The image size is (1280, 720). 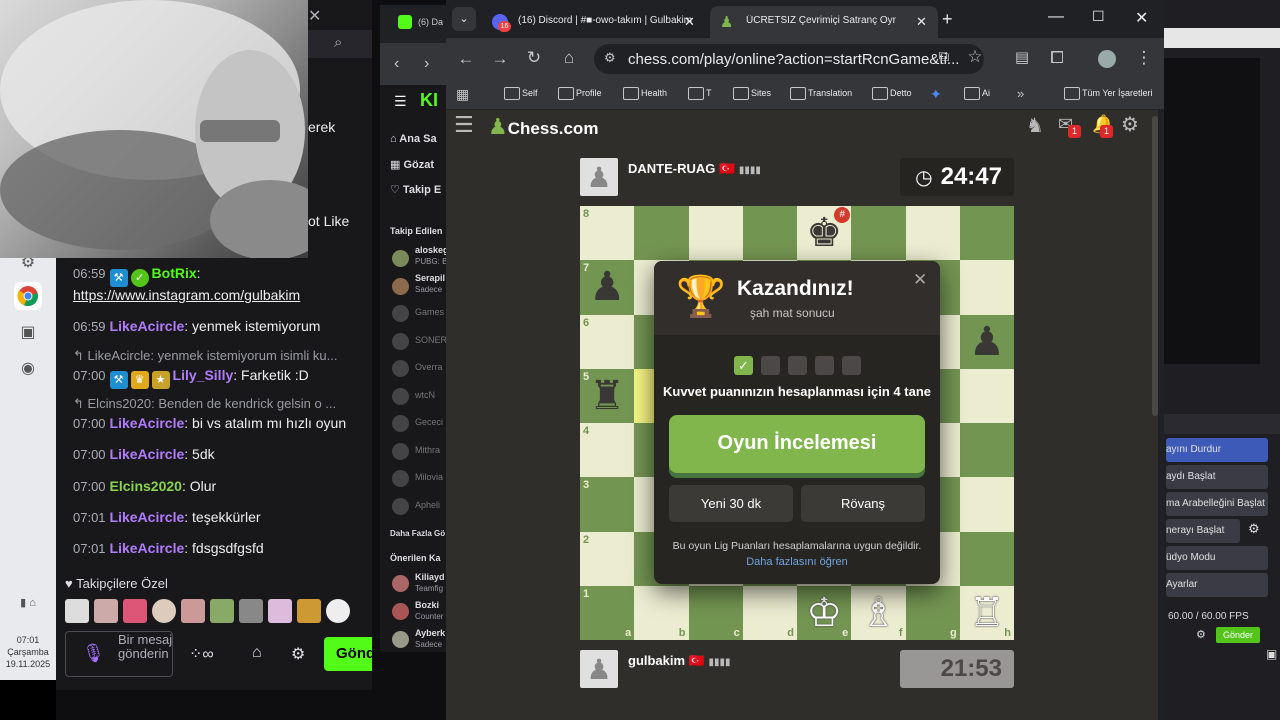 I want to click on player-name: gulbakim 🇹🇷 ▮▮▮▮, so click(x=679, y=661).